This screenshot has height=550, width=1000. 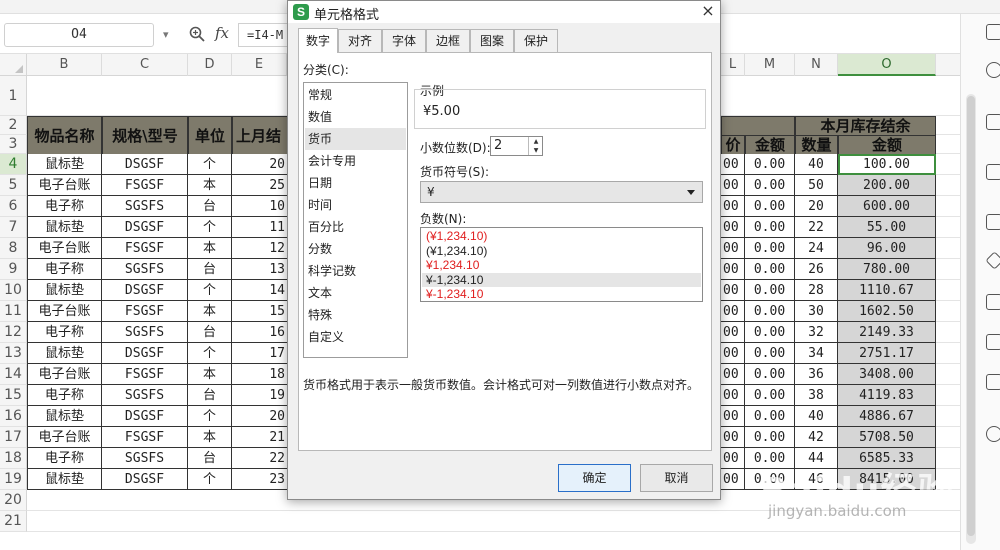 What do you see at coordinates (691, 192) in the screenshot?
I see `dropdown-arrow-icon` at bounding box center [691, 192].